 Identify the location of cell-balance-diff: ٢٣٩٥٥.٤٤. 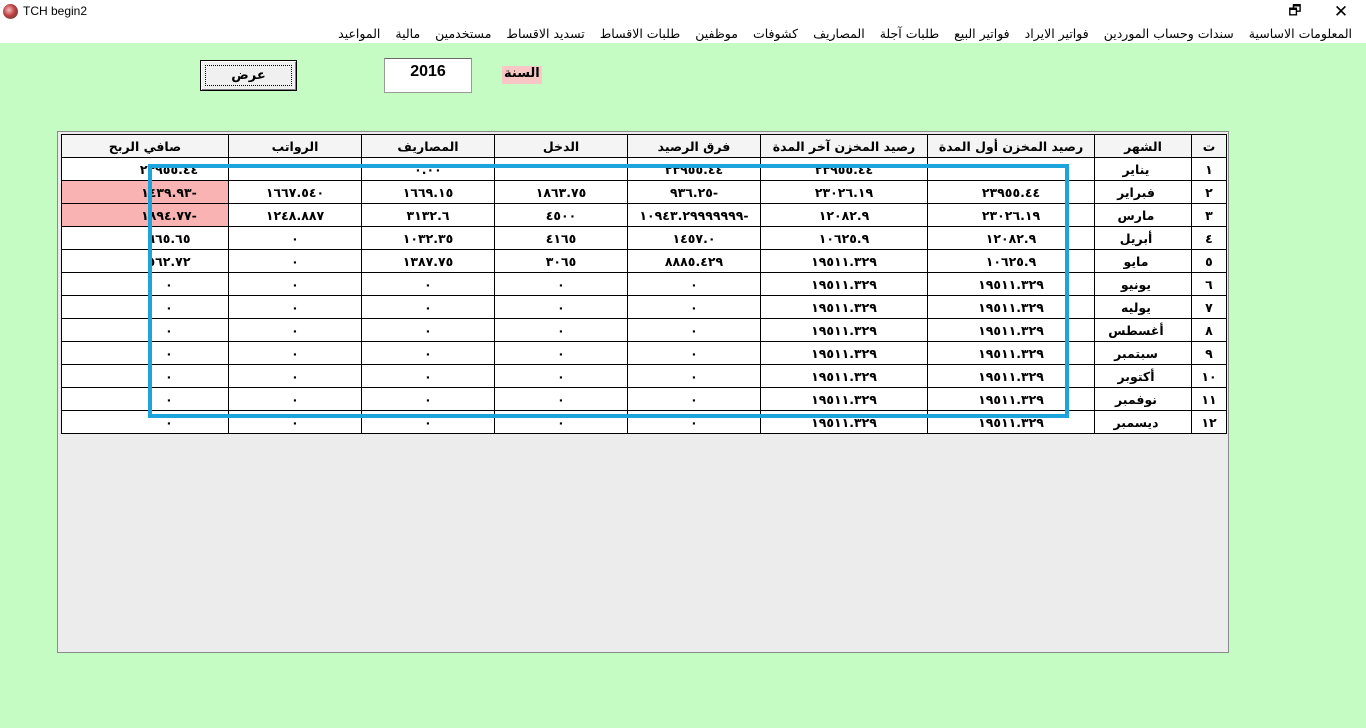
(694, 169).